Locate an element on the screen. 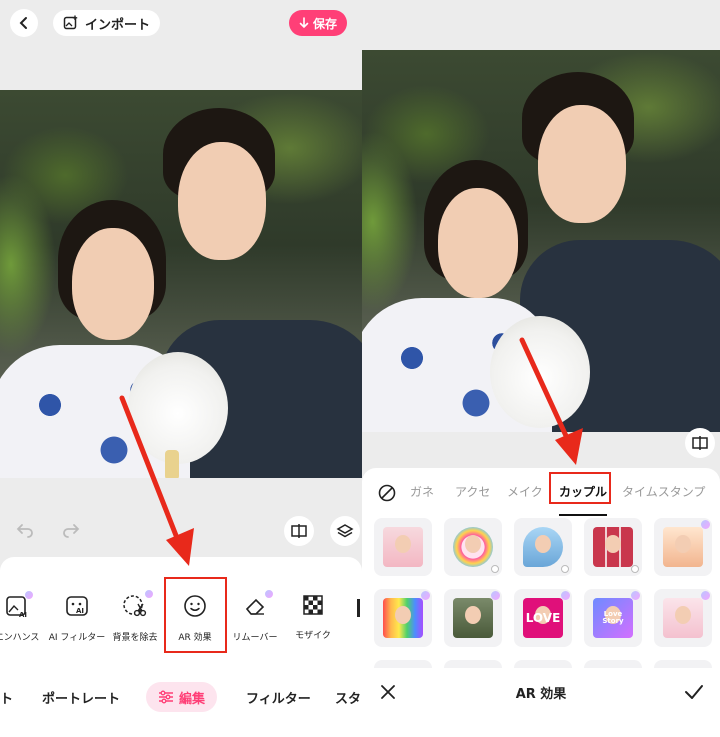 This screenshot has width=720, height=737. nav-item-filter: フィルター is located at coordinates (278, 697).